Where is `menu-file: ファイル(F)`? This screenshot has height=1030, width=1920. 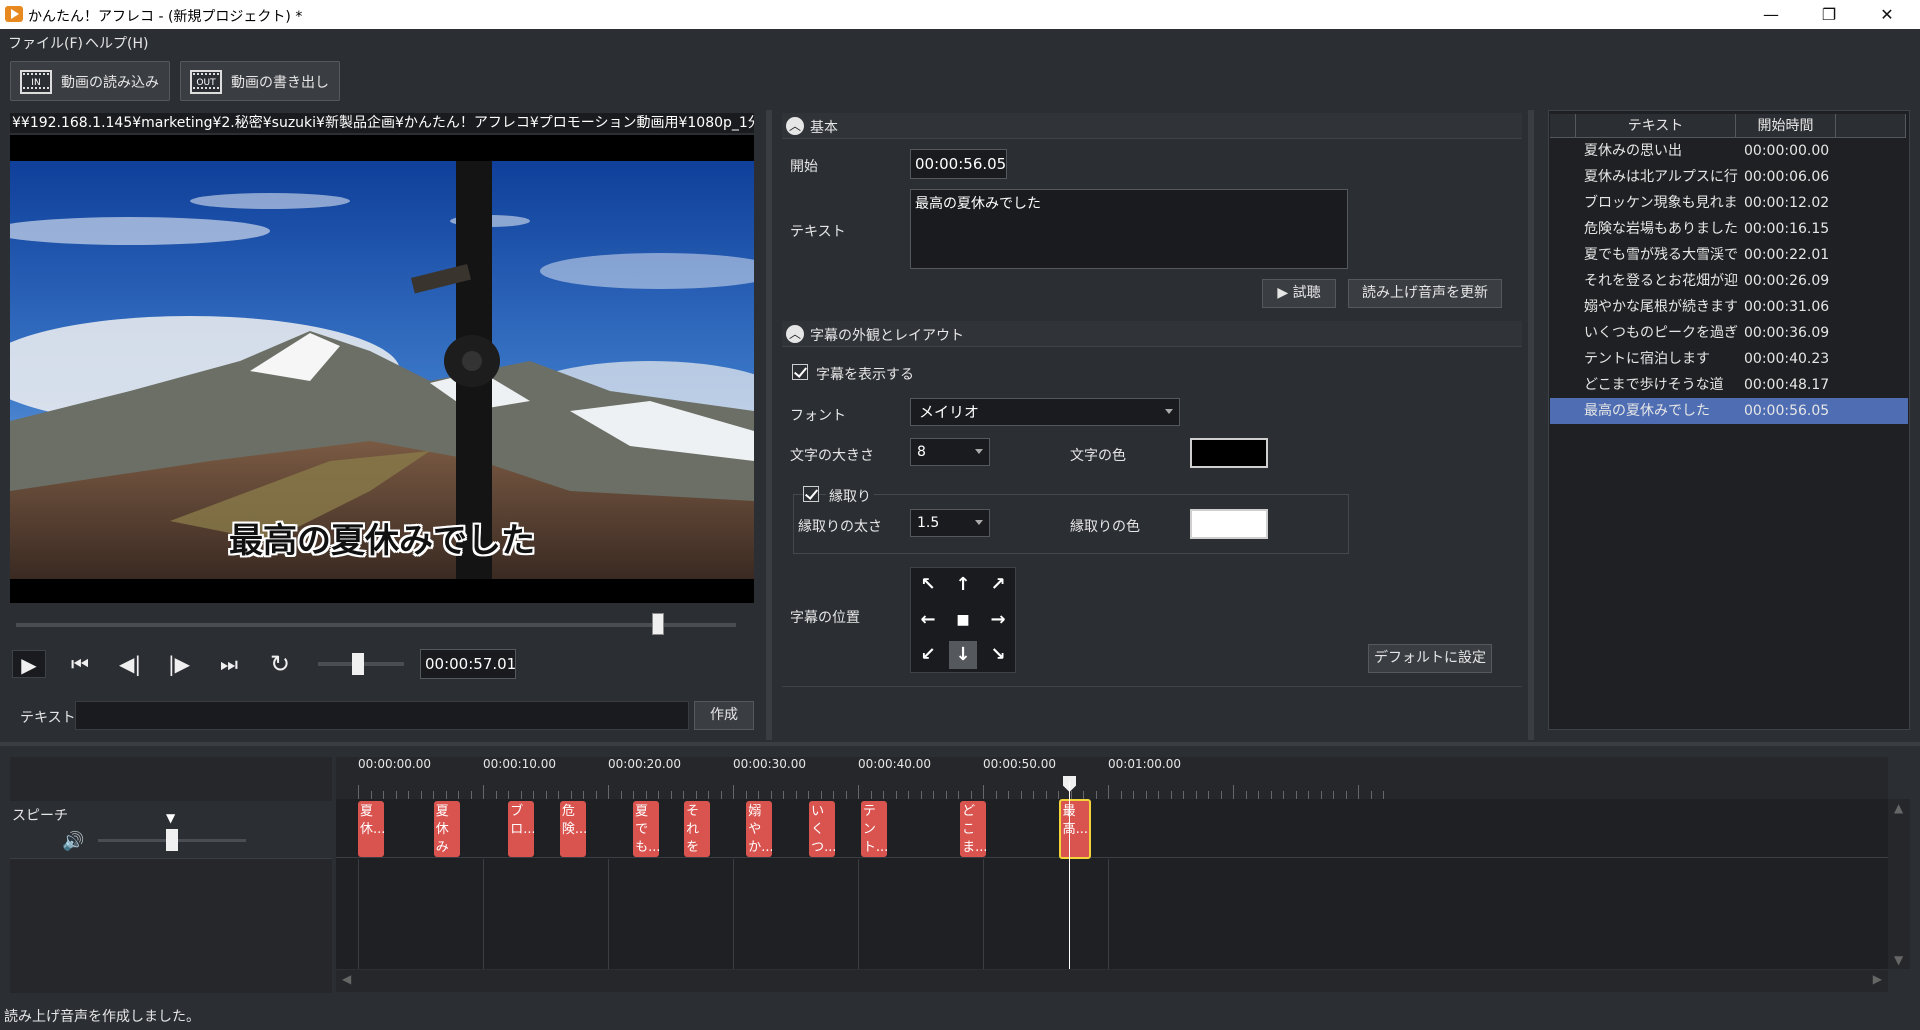 menu-file: ファイル(F) is located at coordinates (45, 43).